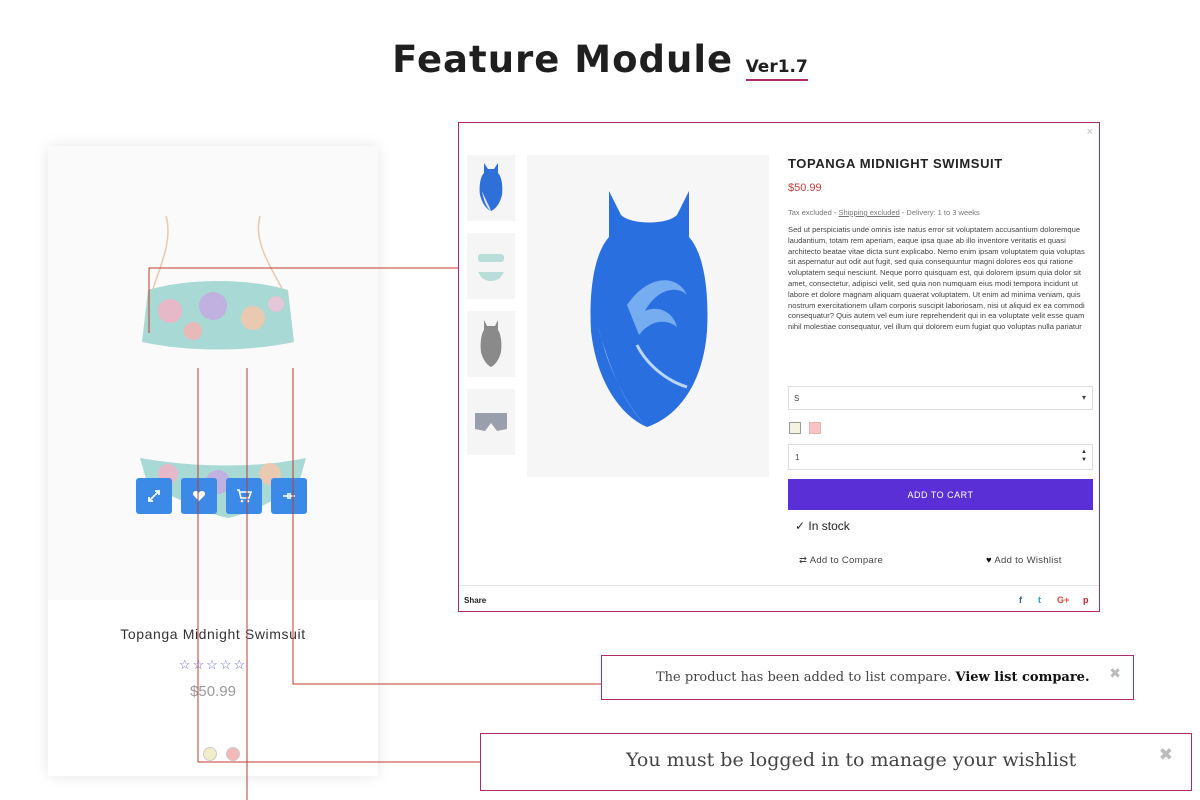 This screenshot has width=1200, height=800. What do you see at coordinates (989, 560) in the screenshot?
I see `heart-icon: ♥` at bounding box center [989, 560].